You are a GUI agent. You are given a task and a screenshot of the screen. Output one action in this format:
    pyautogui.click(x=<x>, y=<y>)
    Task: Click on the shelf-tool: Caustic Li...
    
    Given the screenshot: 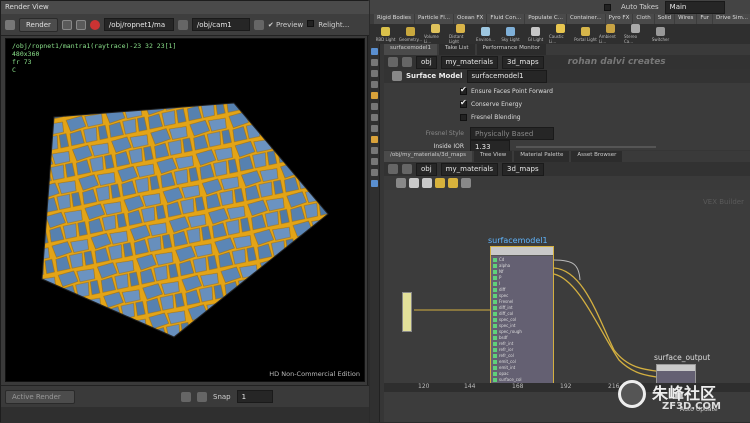 What is the action you would take?
    pyautogui.click(x=560, y=34)
    